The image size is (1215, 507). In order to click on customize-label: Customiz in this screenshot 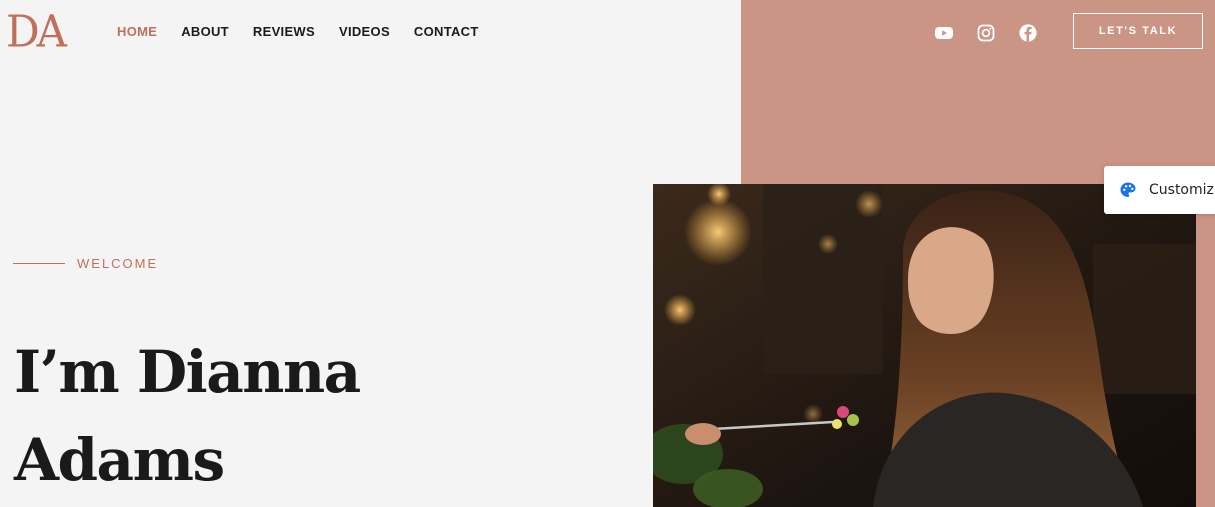, I will do `click(1181, 190)`.